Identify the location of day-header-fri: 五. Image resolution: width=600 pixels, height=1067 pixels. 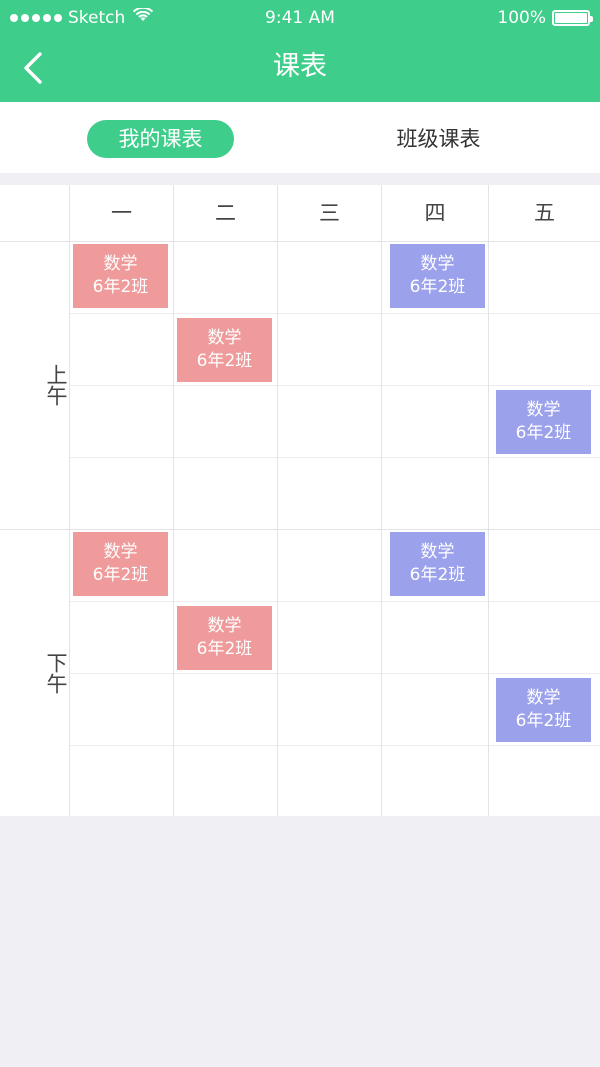
(544, 213).